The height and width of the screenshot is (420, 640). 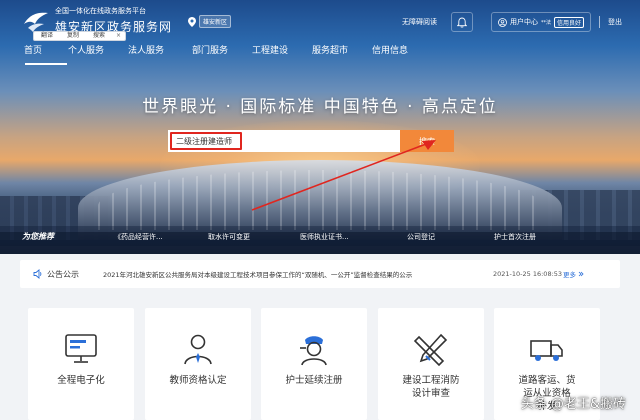 I want to click on service-card-label: 全程电子化, so click(x=81, y=380).